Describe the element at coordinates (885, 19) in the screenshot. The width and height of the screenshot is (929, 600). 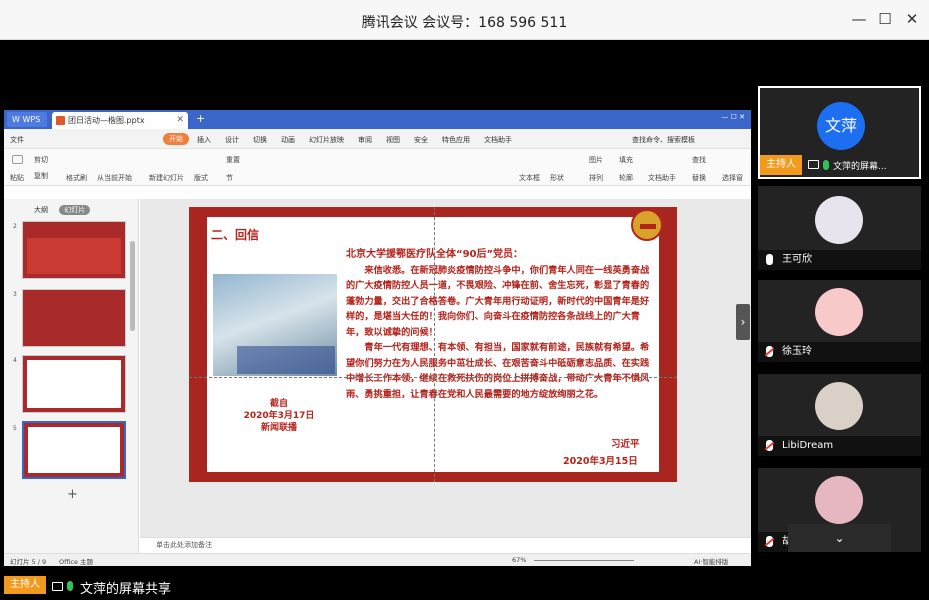
I see `maximize-icon: ☐` at that location.